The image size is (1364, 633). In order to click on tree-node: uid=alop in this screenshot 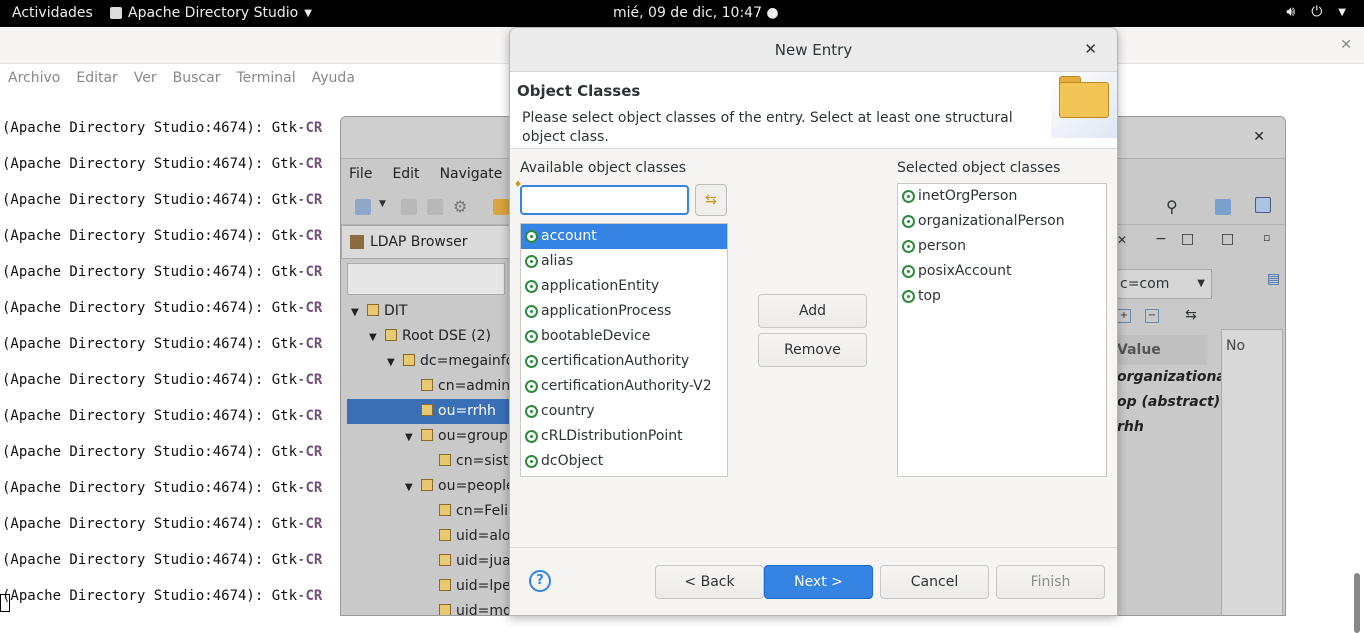, I will do `click(433, 536)`.